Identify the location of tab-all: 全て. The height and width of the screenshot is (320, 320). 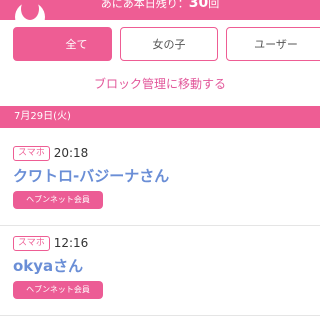
(62, 44).